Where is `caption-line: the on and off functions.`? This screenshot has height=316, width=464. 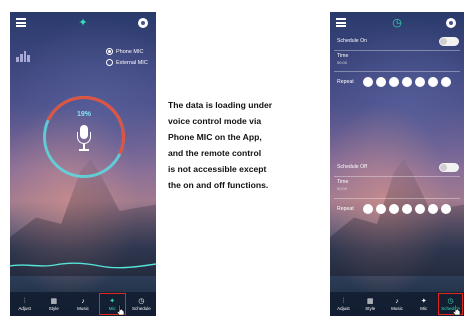
caption-line: the on and off functions. is located at coordinates (218, 185).